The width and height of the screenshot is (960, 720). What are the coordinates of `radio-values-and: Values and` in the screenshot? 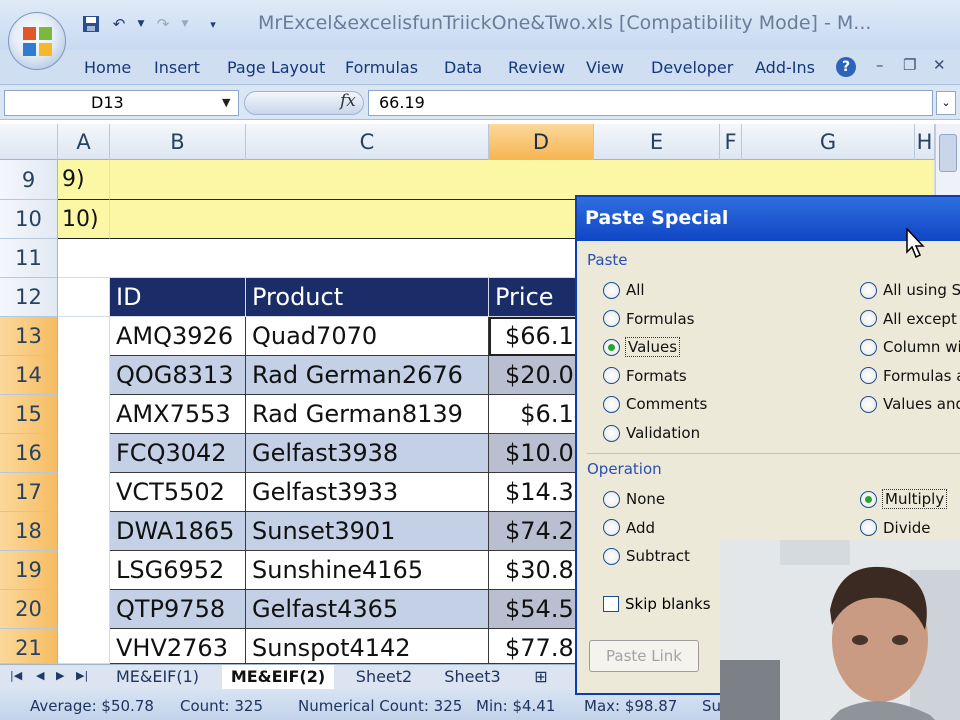 It's located at (910, 404).